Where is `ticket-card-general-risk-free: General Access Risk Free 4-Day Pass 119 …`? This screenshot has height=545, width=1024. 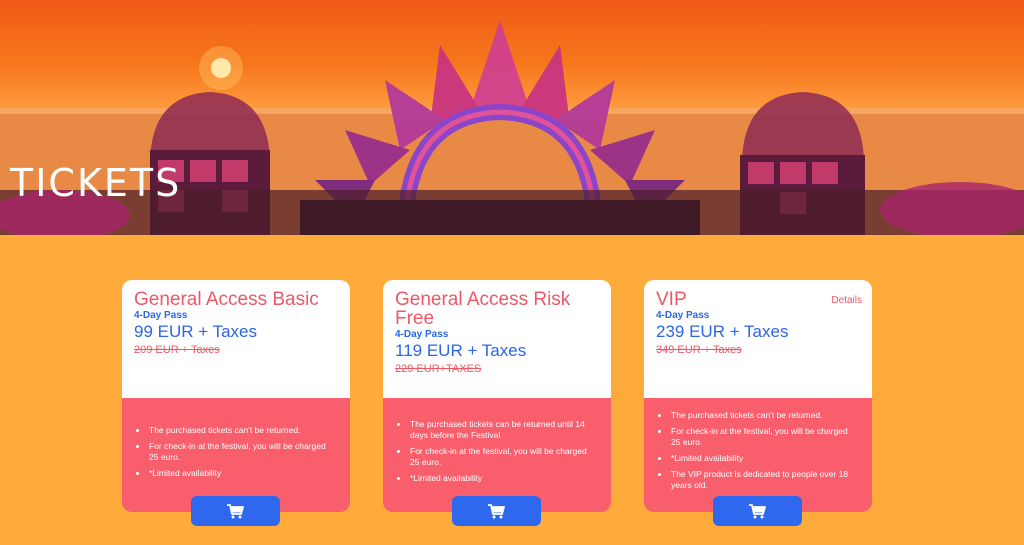 ticket-card-general-risk-free: General Access Risk Free 4-Day Pass 119 … is located at coordinates (497, 403).